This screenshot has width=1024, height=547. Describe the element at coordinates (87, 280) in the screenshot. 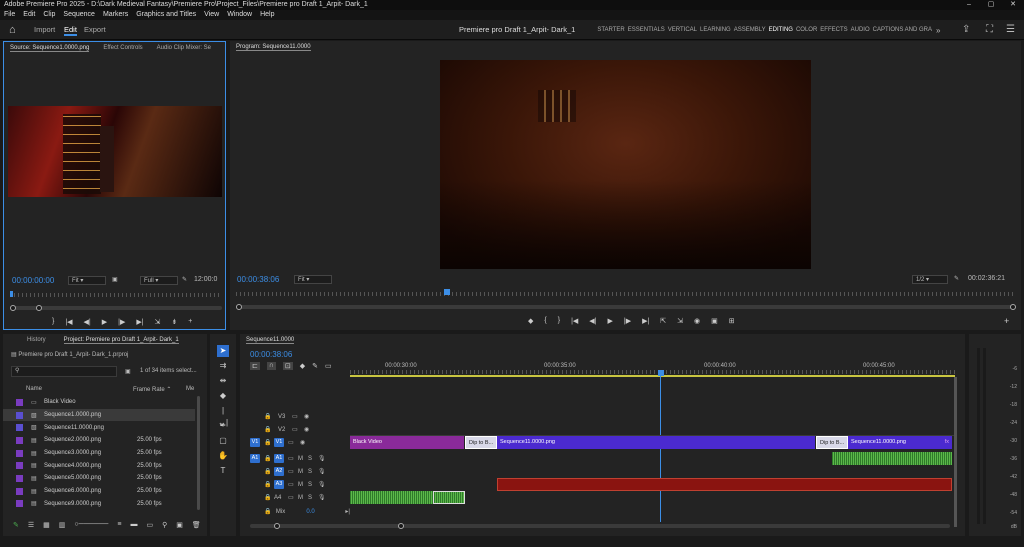

I see `source-zoom-dropdown: Fit ▾` at that location.